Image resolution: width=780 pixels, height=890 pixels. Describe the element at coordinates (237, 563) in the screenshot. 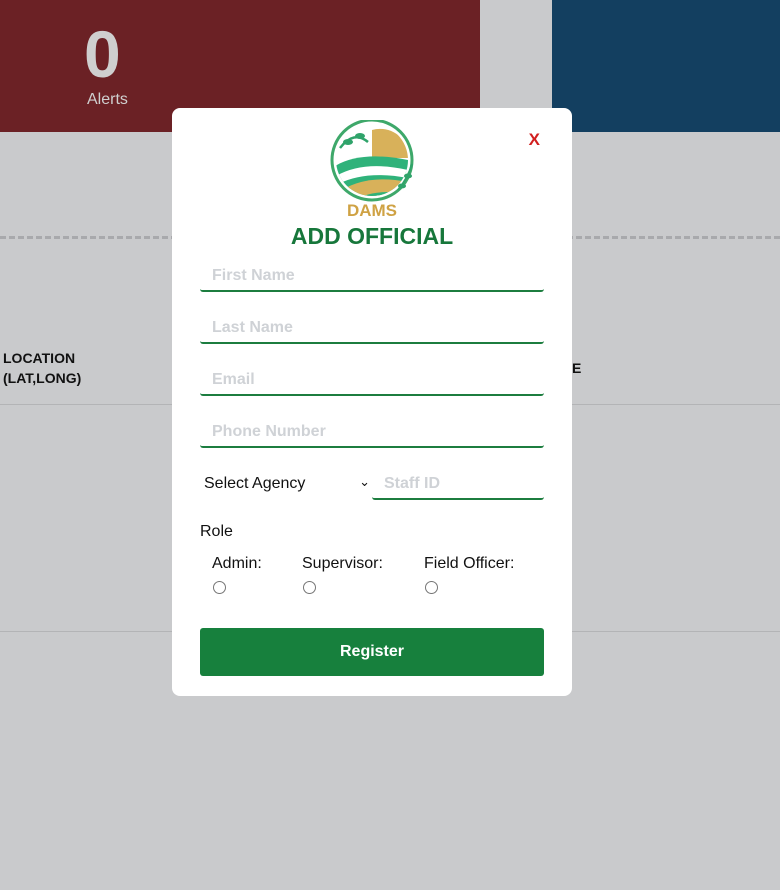

I see `role-admin-label: Admin:` at that location.